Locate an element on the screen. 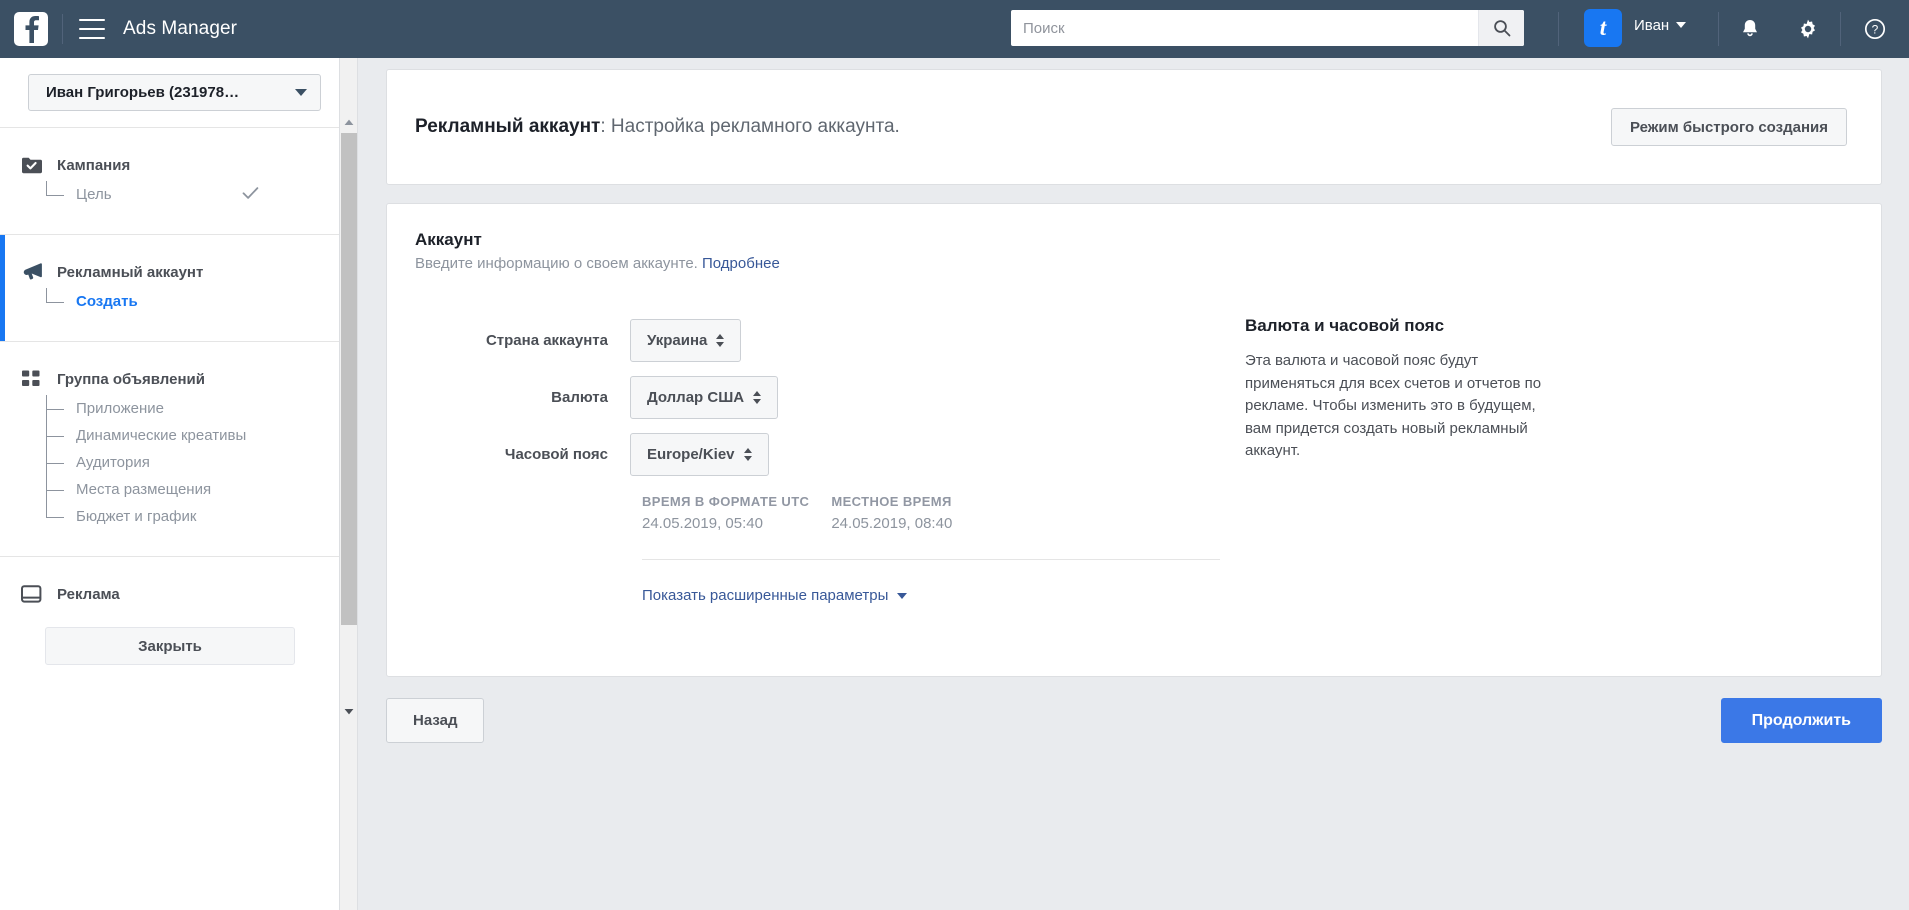  select-account-country-value: Украина is located at coordinates (677, 340).